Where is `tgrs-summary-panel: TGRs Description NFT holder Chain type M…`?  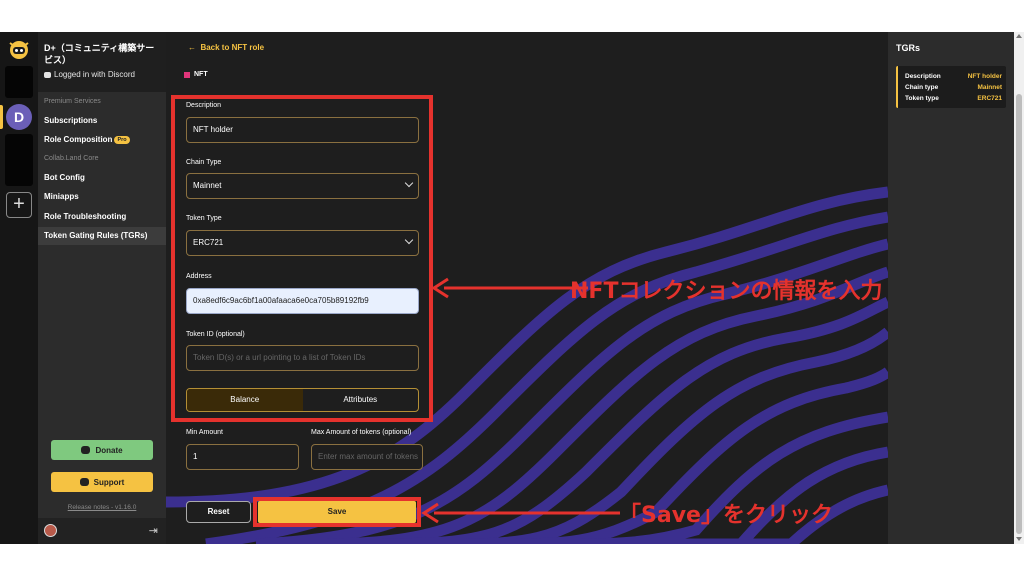
tgrs-summary-panel: TGRs Description NFT holder Chain type M… is located at coordinates (951, 288).